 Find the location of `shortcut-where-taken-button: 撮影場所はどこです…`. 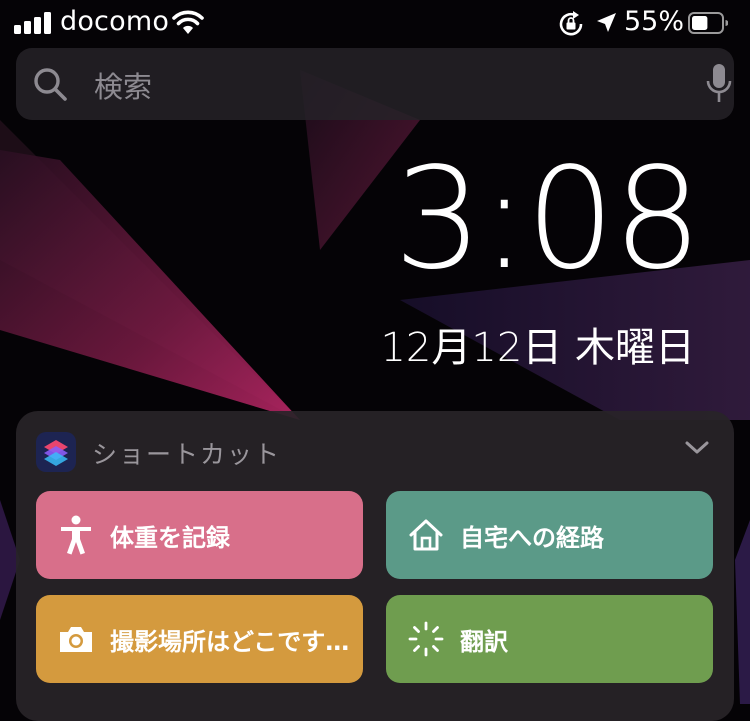

shortcut-where-taken-button: 撮影場所はどこです… is located at coordinates (199, 639).